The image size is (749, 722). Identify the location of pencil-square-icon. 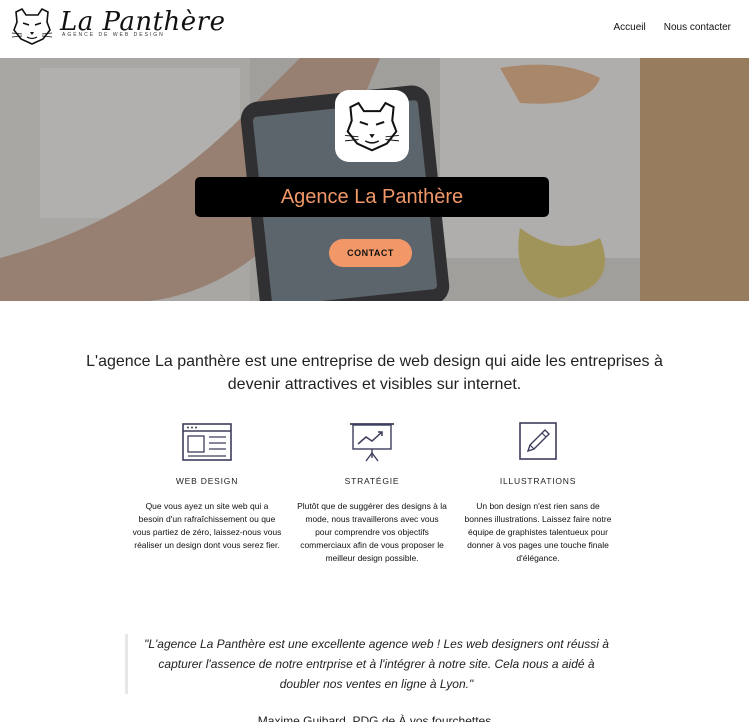
(538, 441).